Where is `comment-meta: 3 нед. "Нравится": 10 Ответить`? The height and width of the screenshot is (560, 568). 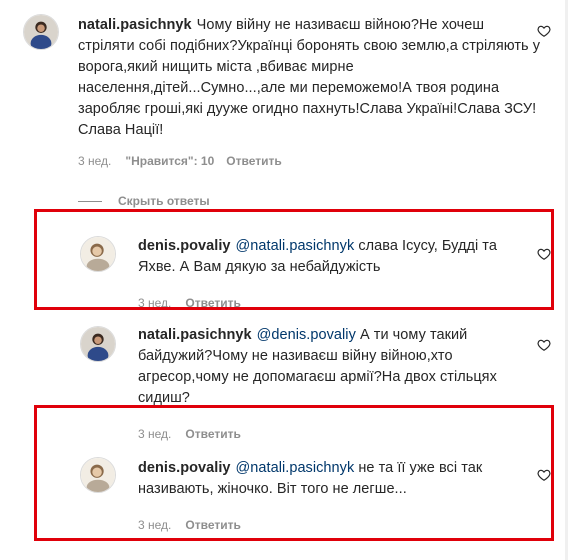
comment-meta: 3 нед. "Нравится": 10 Ответить is located at coordinates (180, 161).